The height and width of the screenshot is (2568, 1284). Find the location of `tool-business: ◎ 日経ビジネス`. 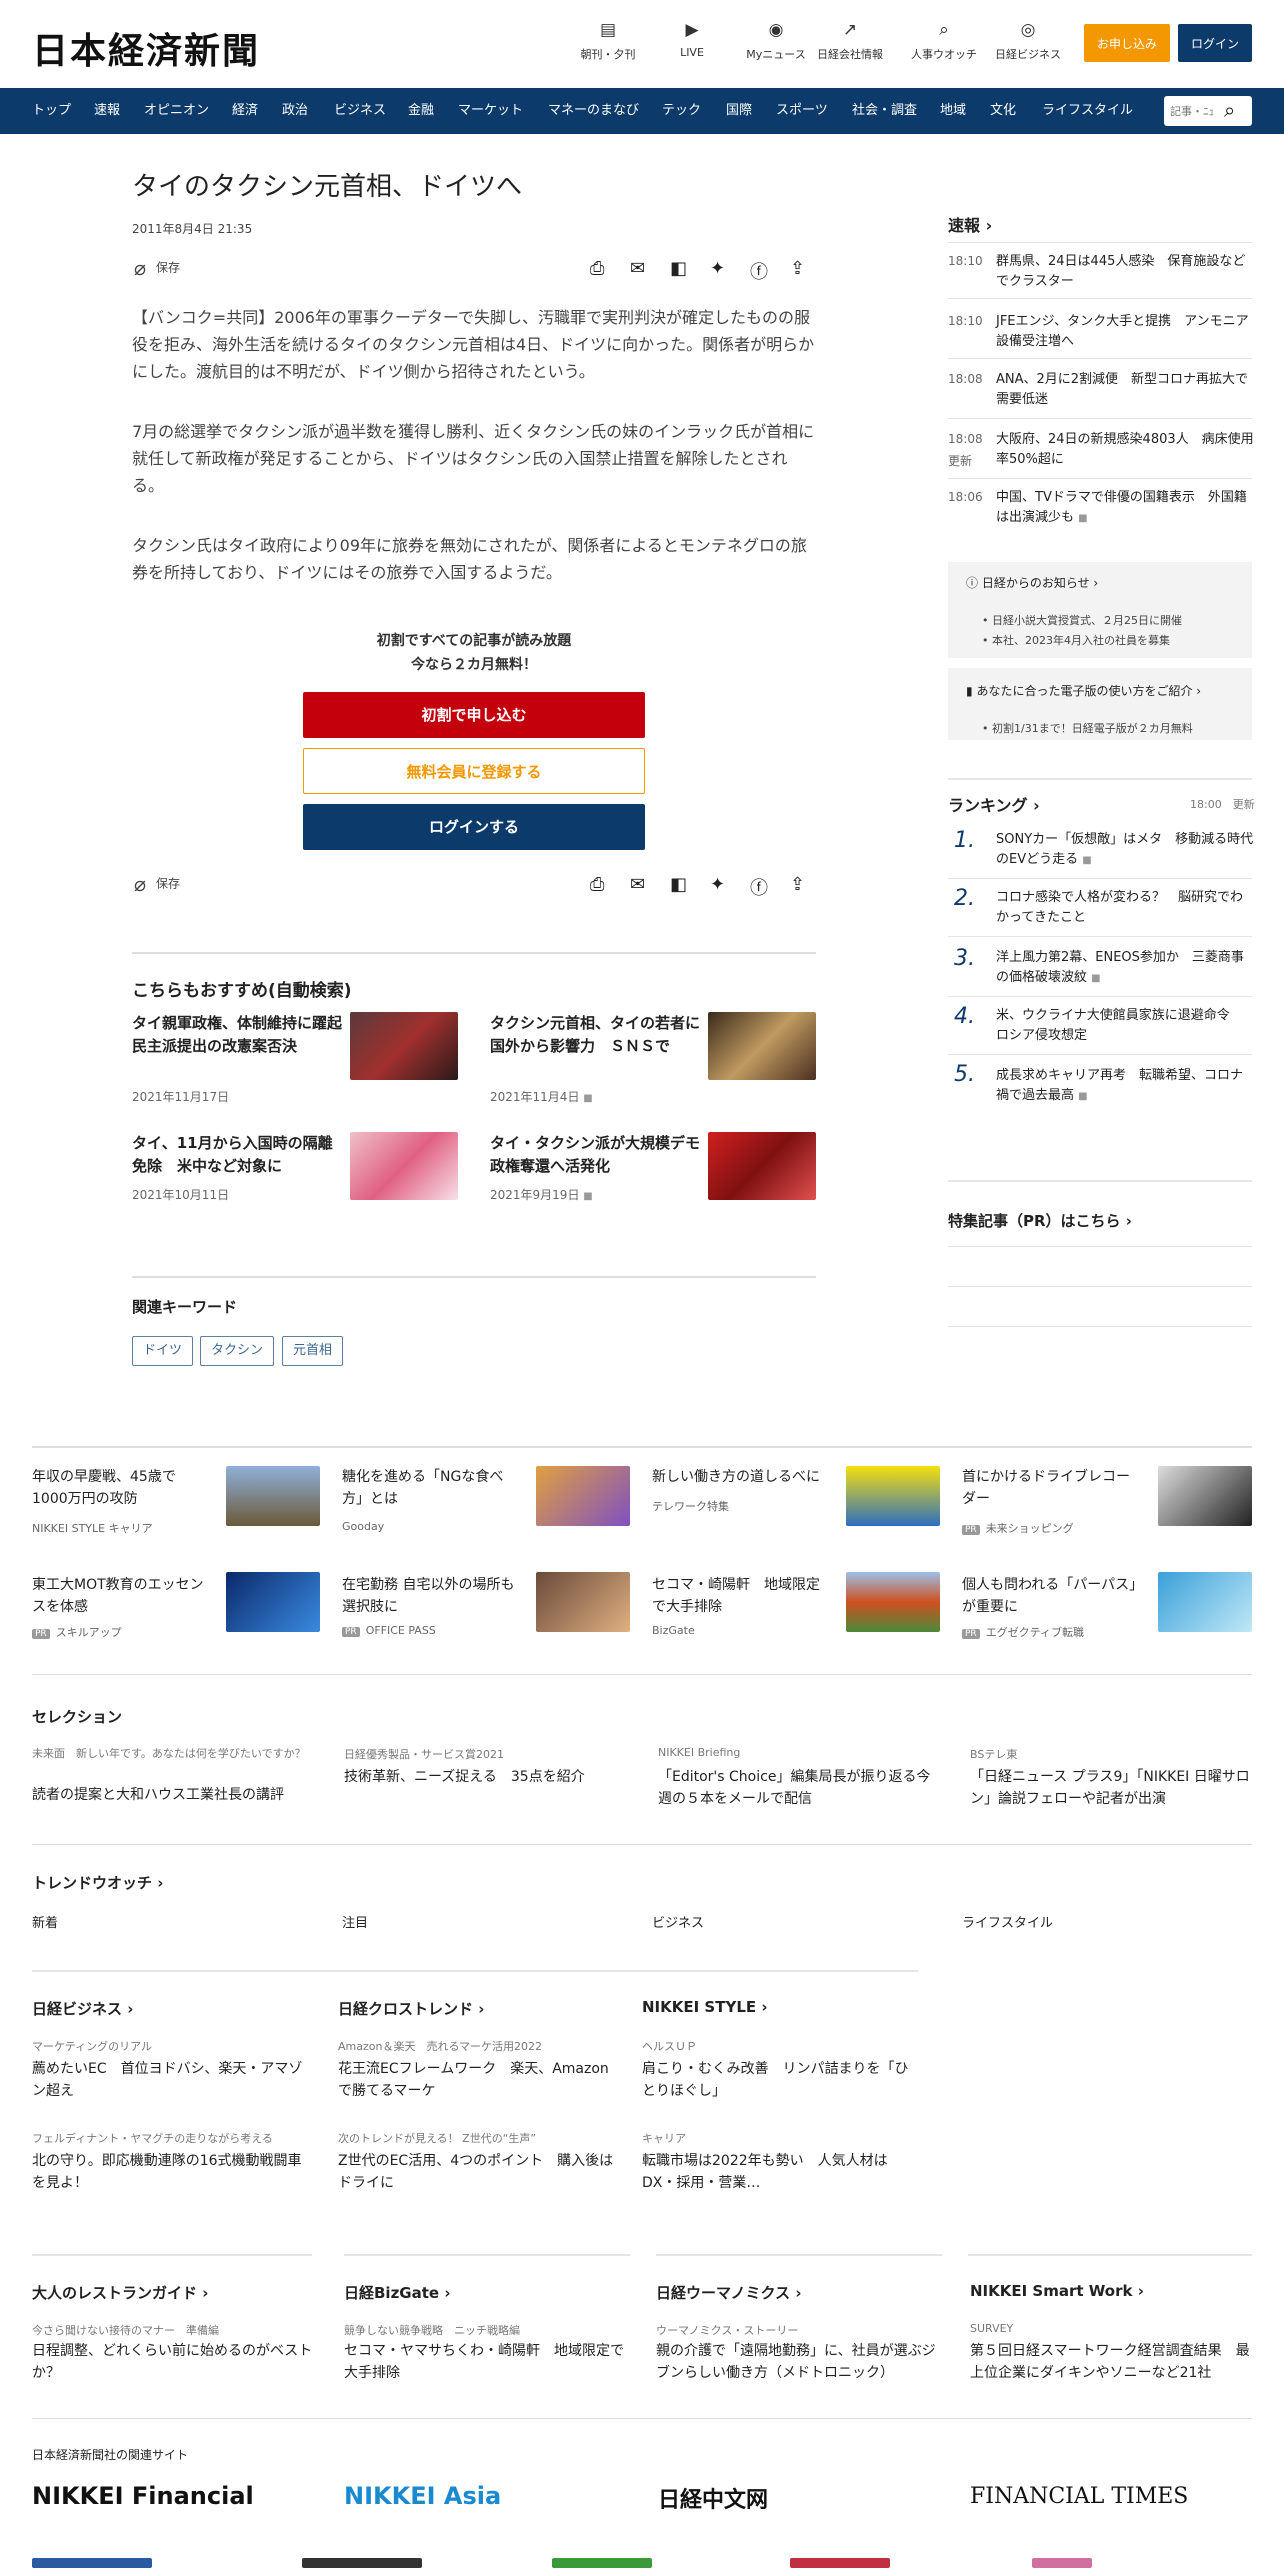

tool-business: ◎ 日経ビジネス is located at coordinates (1028, 41).